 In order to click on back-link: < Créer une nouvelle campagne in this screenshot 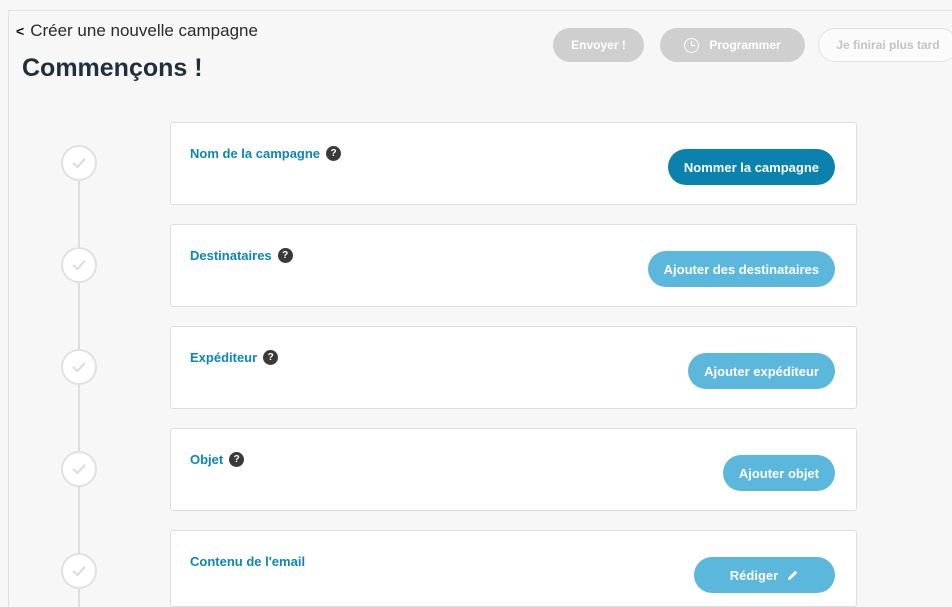, I will do `click(137, 31)`.